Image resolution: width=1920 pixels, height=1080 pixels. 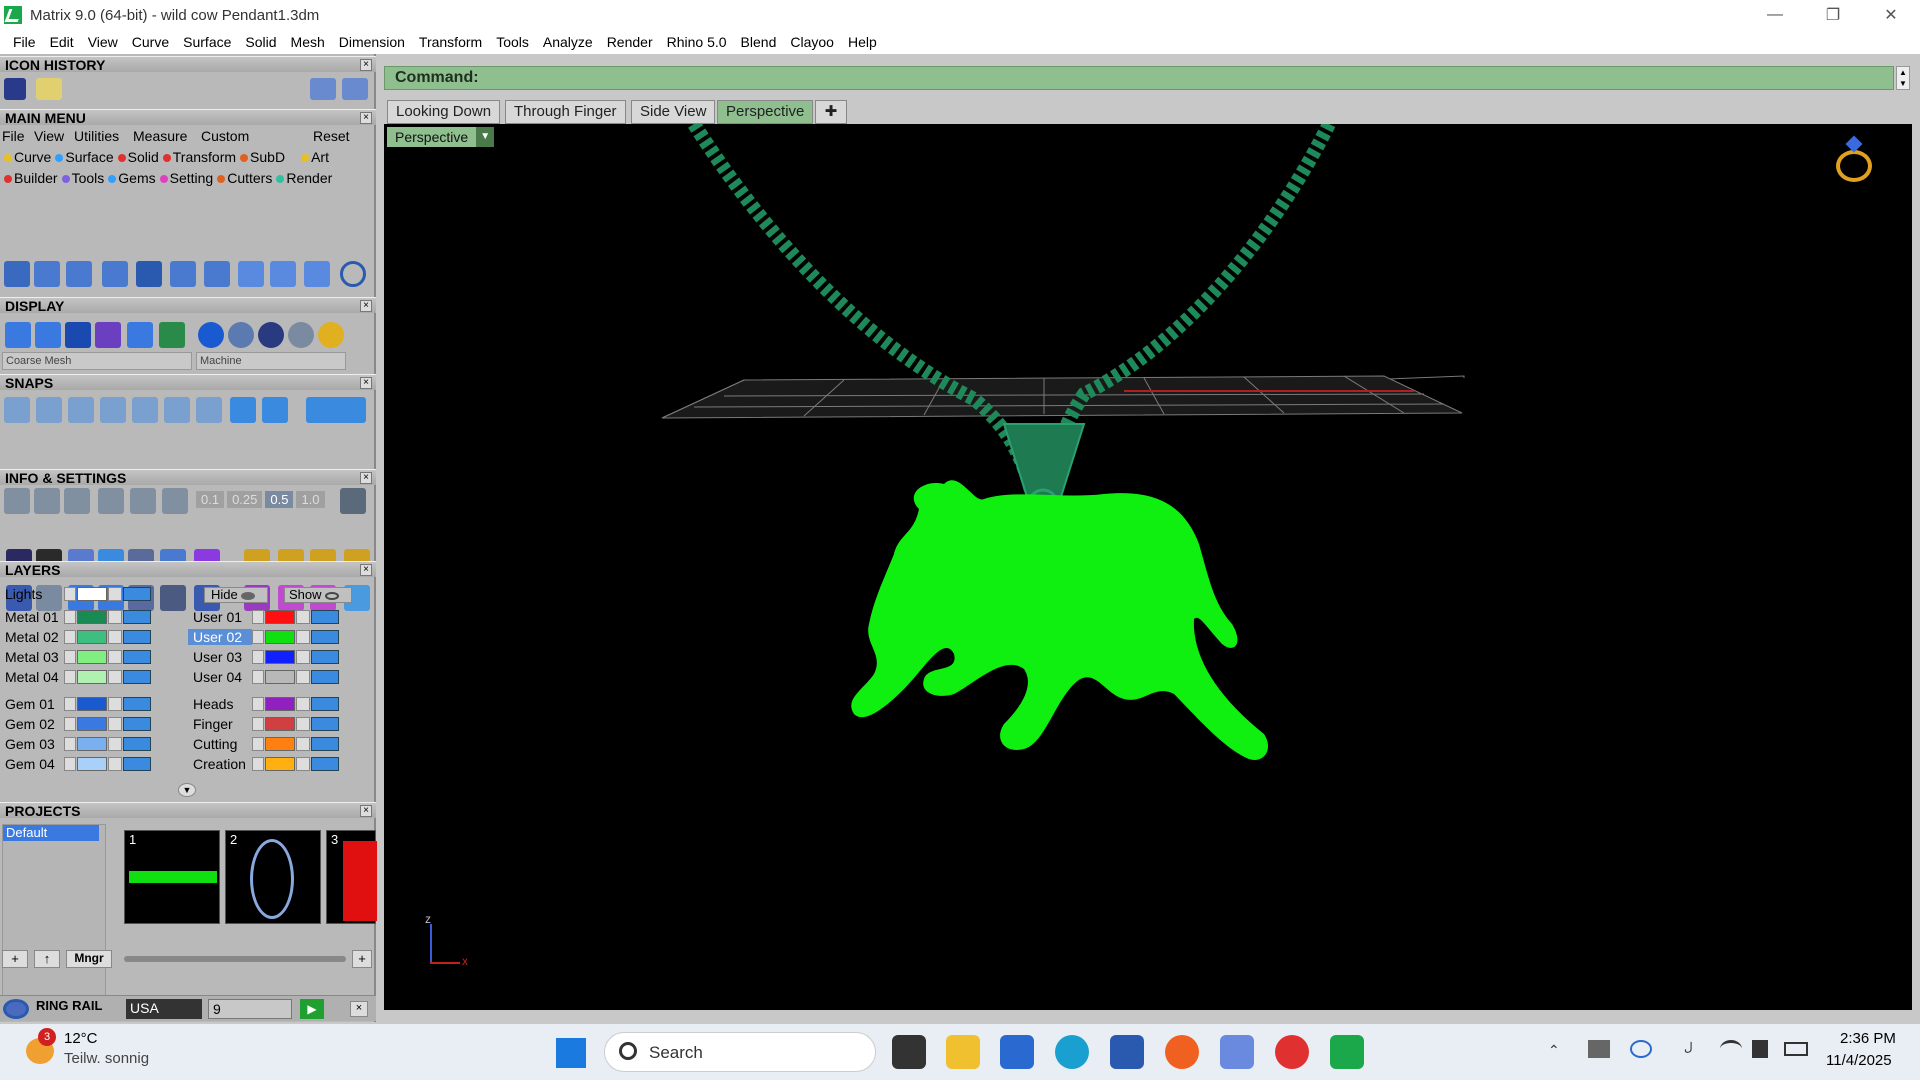 I want to click on project-scrollbar, so click(x=235, y=959).